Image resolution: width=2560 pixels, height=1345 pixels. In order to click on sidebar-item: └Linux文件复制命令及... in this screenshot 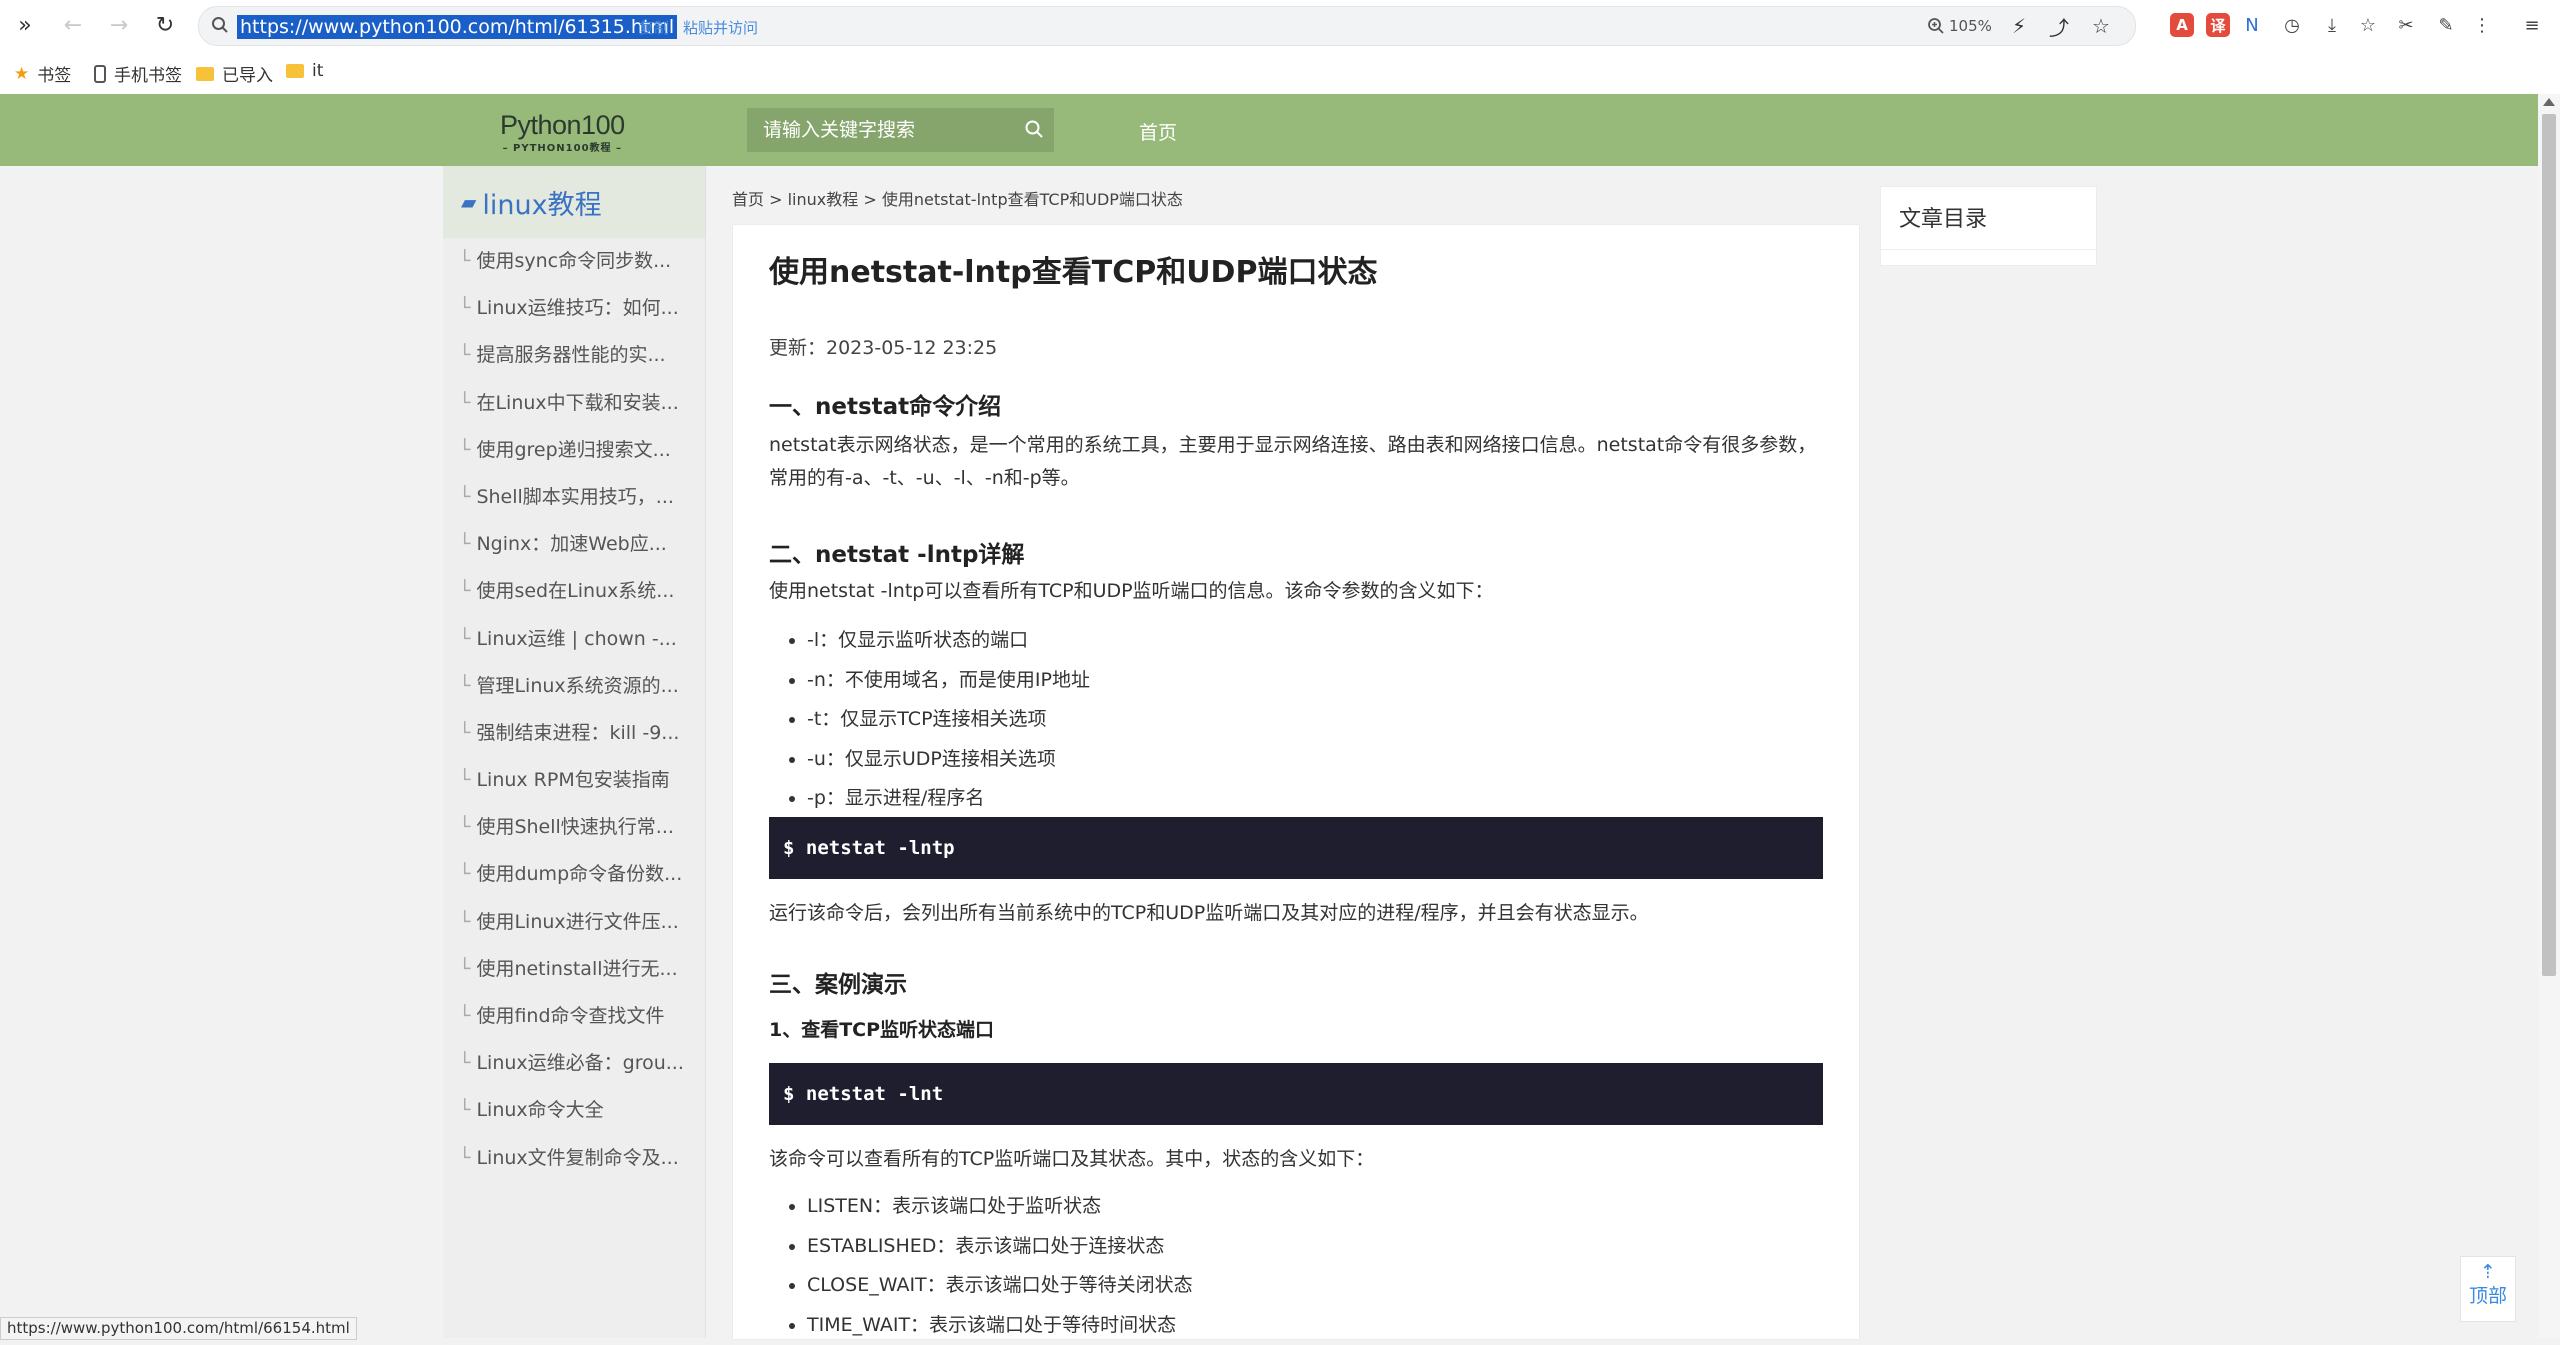, I will do `click(574, 1158)`.